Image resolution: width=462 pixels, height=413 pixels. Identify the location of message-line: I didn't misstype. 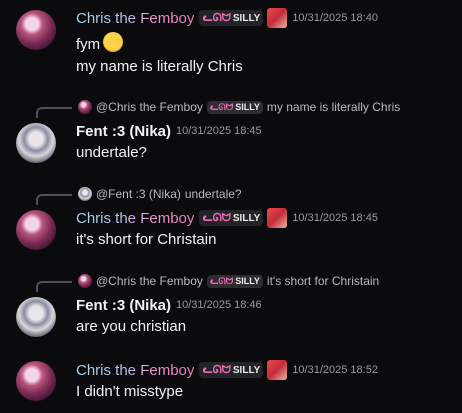
(130, 391).